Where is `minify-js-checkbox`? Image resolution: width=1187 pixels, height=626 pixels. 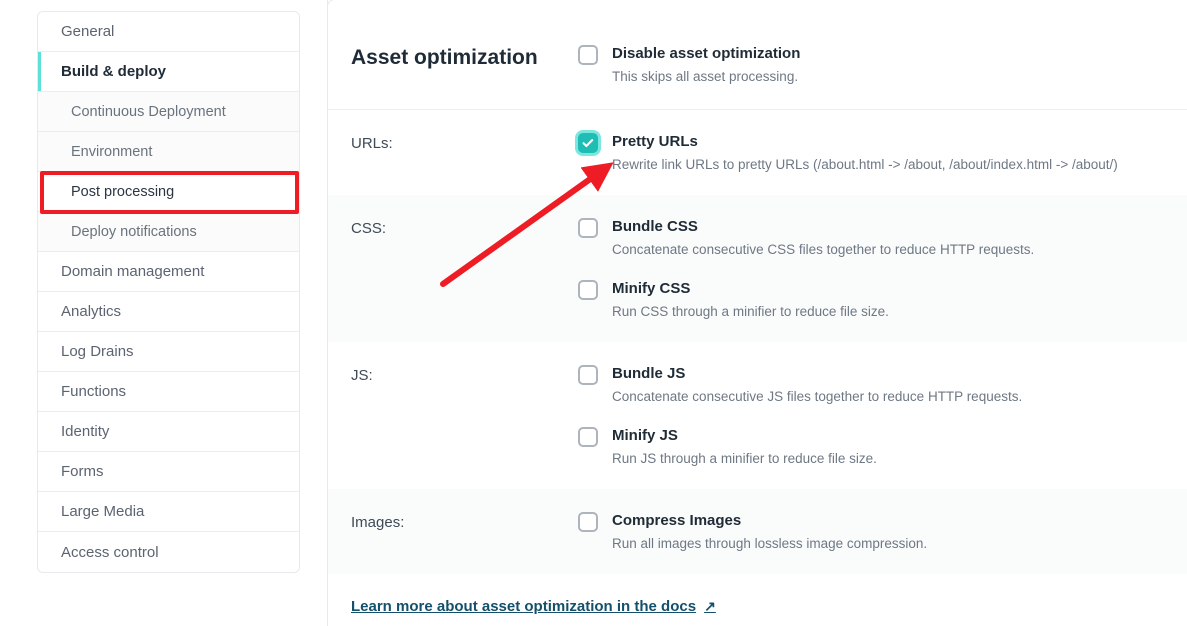
minify-js-checkbox is located at coordinates (588, 437).